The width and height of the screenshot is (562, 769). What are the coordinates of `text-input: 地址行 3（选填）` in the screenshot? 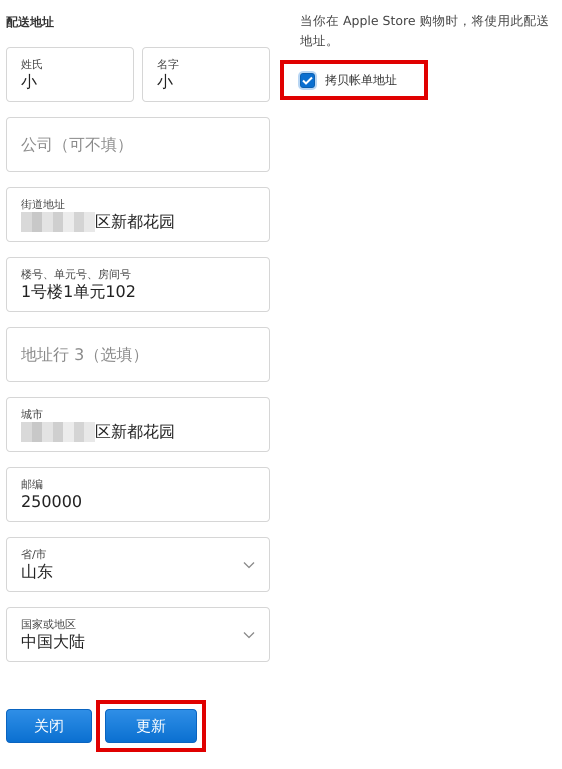 It's located at (138, 354).